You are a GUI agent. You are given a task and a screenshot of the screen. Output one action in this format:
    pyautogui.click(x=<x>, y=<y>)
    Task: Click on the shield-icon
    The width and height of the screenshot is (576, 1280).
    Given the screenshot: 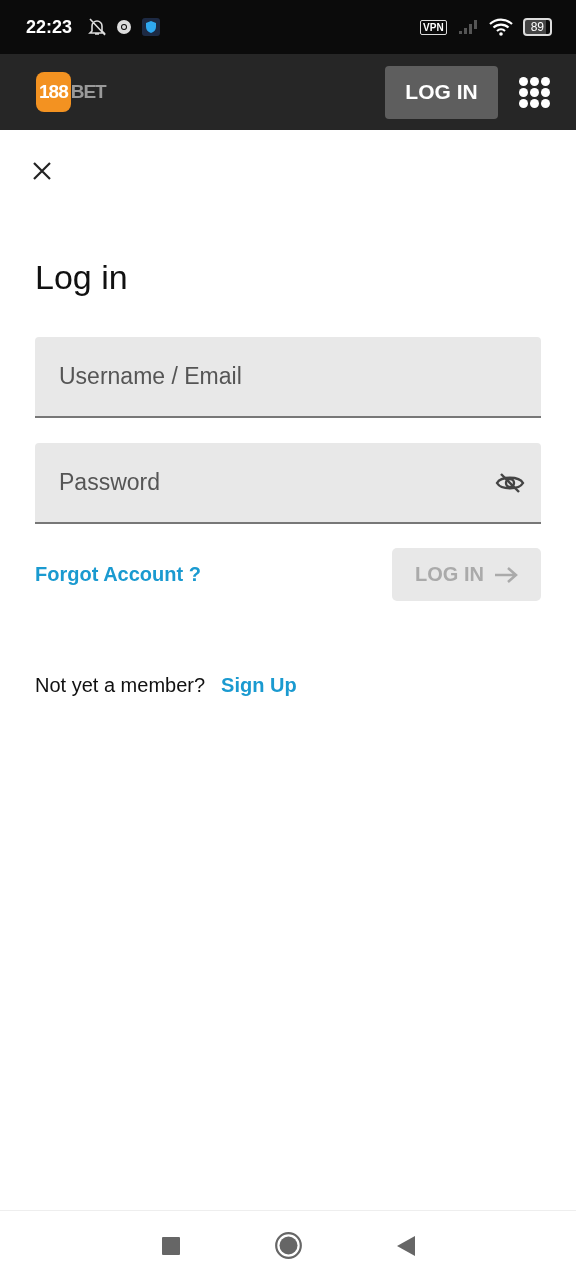 What is the action you would take?
    pyautogui.click(x=151, y=27)
    